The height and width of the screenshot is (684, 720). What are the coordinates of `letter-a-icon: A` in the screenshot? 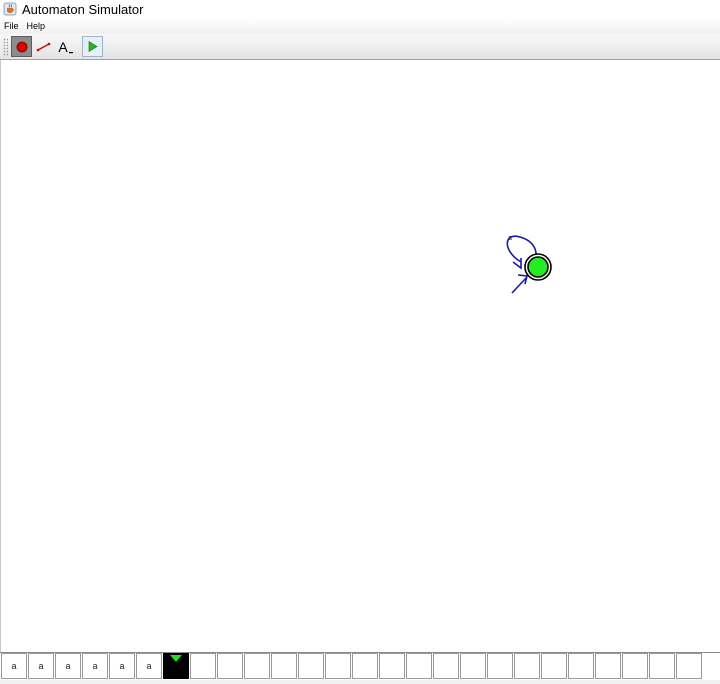 It's located at (63, 46).